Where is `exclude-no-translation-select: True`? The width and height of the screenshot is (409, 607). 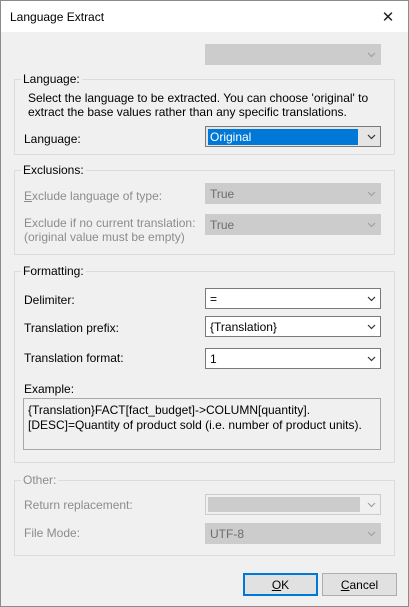 exclude-no-translation-select: True is located at coordinates (293, 224).